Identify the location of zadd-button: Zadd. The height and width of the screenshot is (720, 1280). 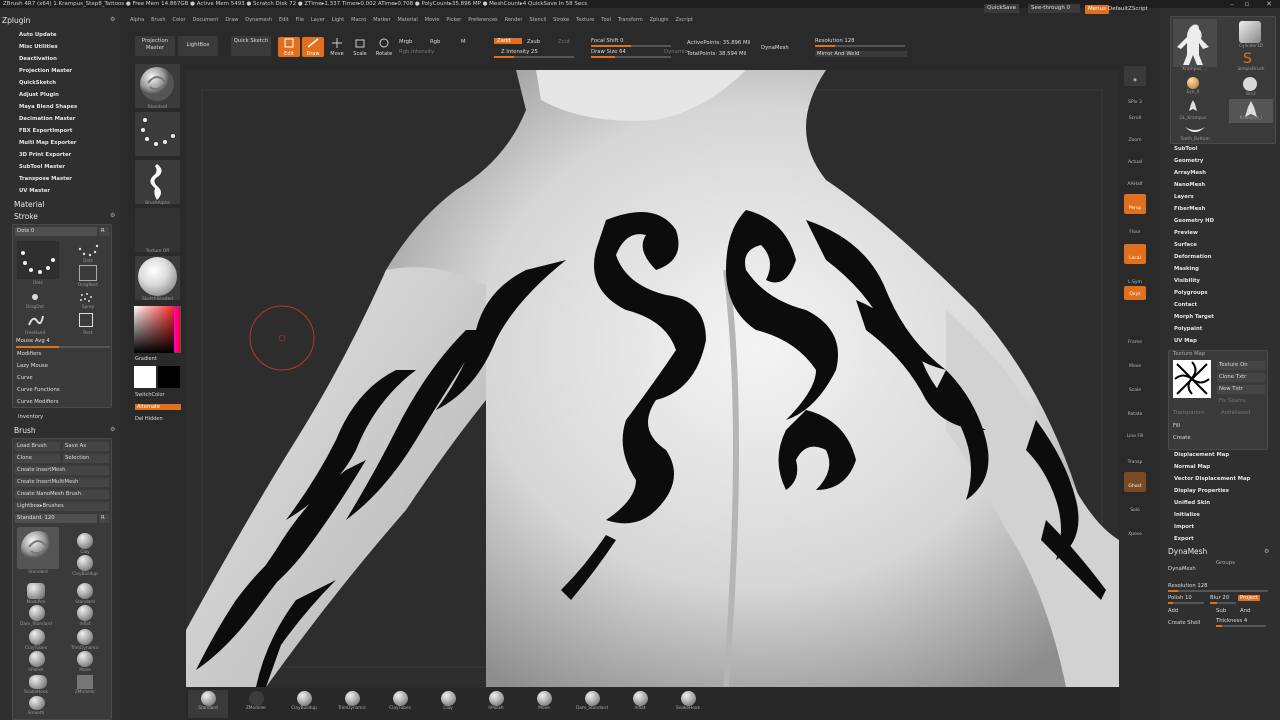
(508, 41).